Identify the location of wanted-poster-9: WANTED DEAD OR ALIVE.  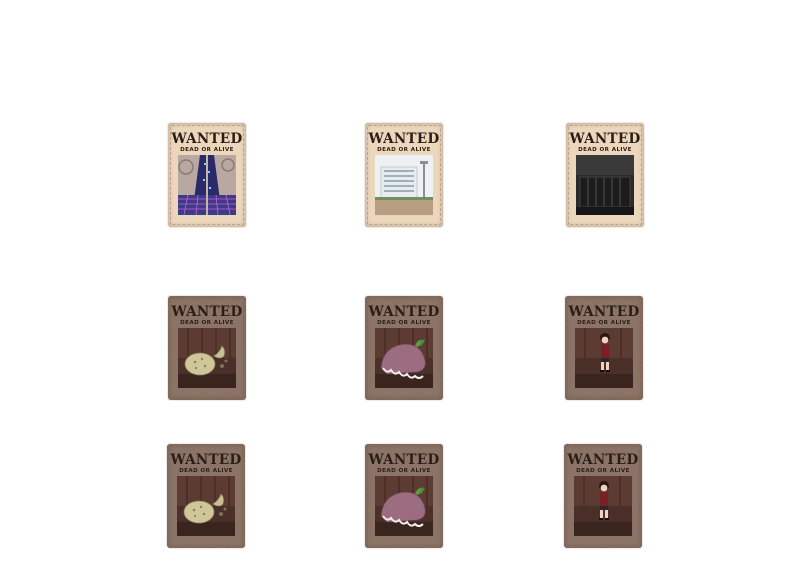
(603, 496).